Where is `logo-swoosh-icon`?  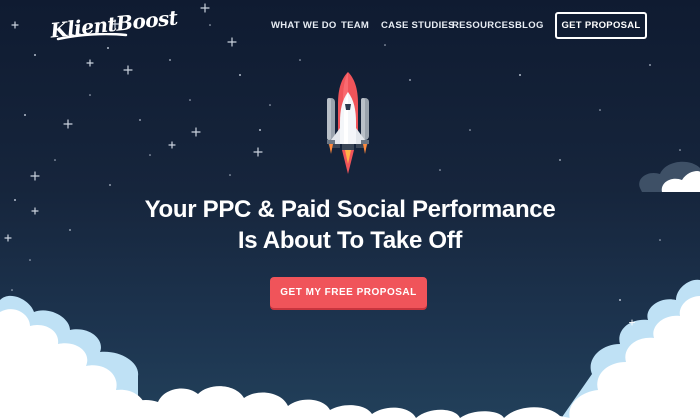
logo-swoosh-icon is located at coordinates (92, 37).